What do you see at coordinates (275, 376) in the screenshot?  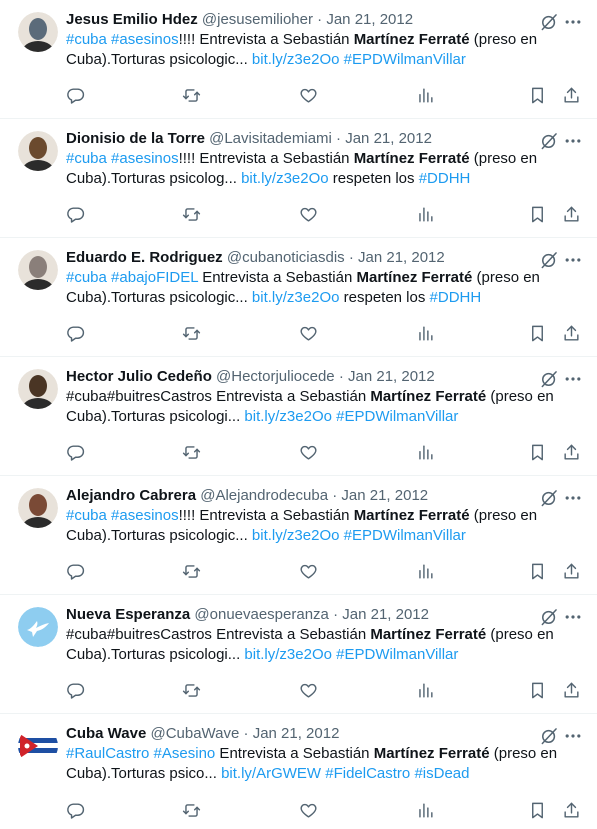 I see `handle: @Hectorjuliocede` at bounding box center [275, 376].